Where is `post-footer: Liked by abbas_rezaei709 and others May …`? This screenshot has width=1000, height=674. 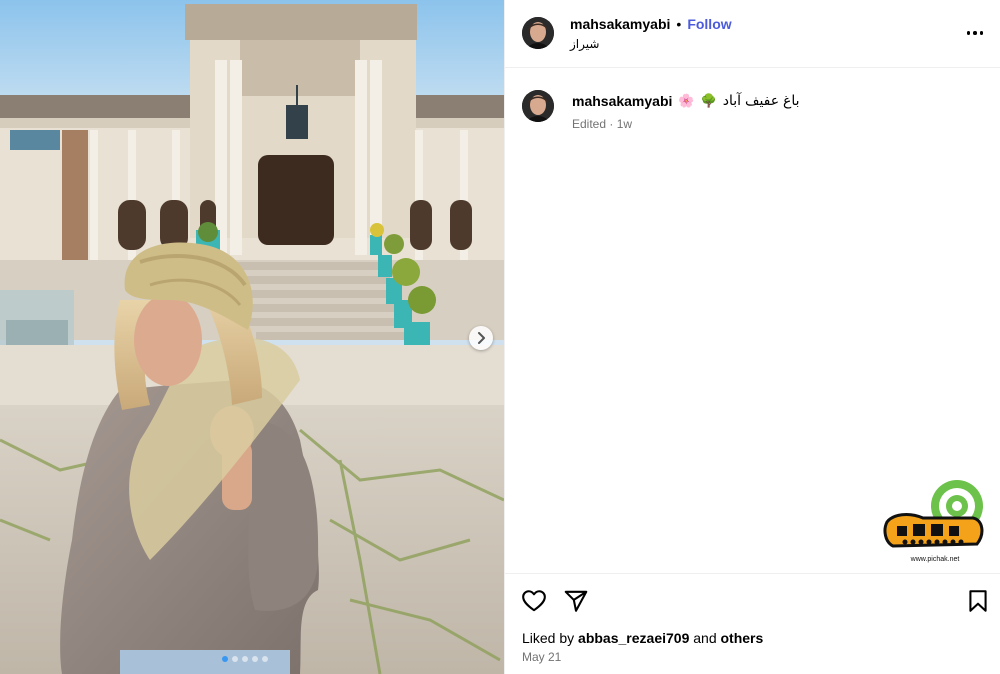
post-footer: Liked by abbas_rezaei709 and others May … is located at coordinates (752, 623).